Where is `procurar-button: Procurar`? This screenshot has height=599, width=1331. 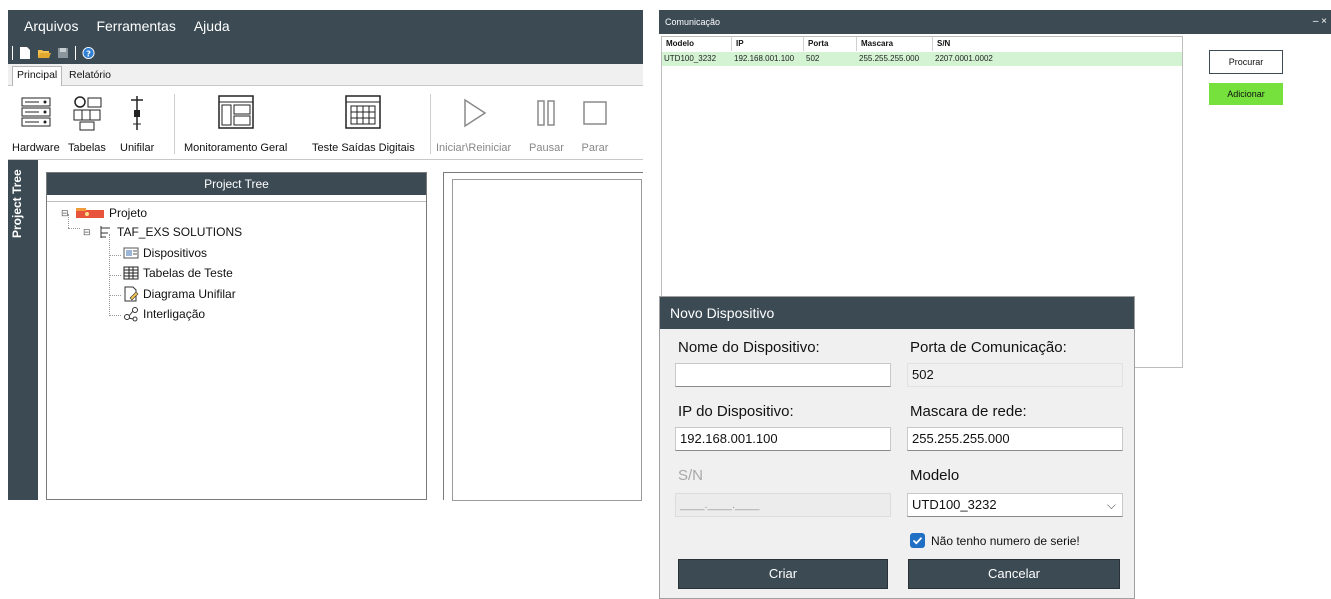 procurar-button: Procurar is located at coordinates (1246, 62).